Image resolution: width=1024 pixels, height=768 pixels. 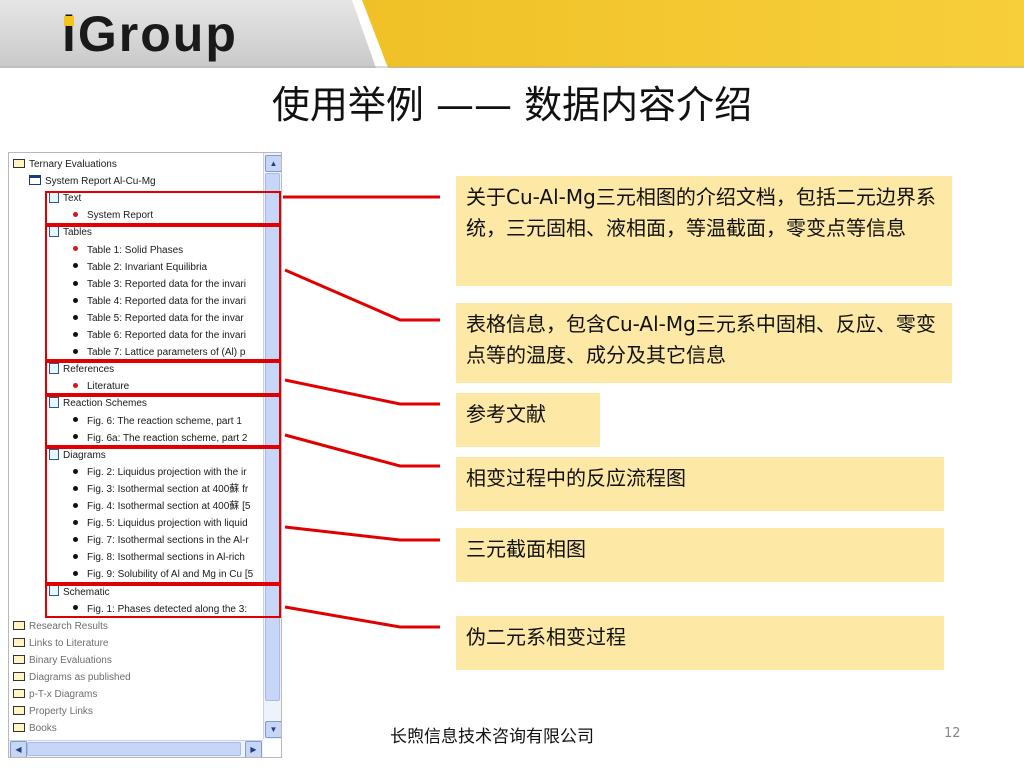 What do you see at coordinates (136, 660) in the screenshot?
I see `tree-item: Binary Evaluations` at bounding box center [136, 660].